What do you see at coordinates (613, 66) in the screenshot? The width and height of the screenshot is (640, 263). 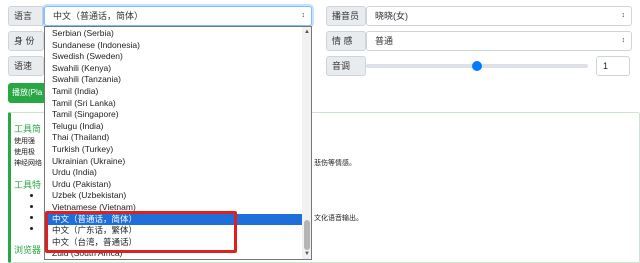 I see `pitch-value: 1` at bounding box center [613, 66].